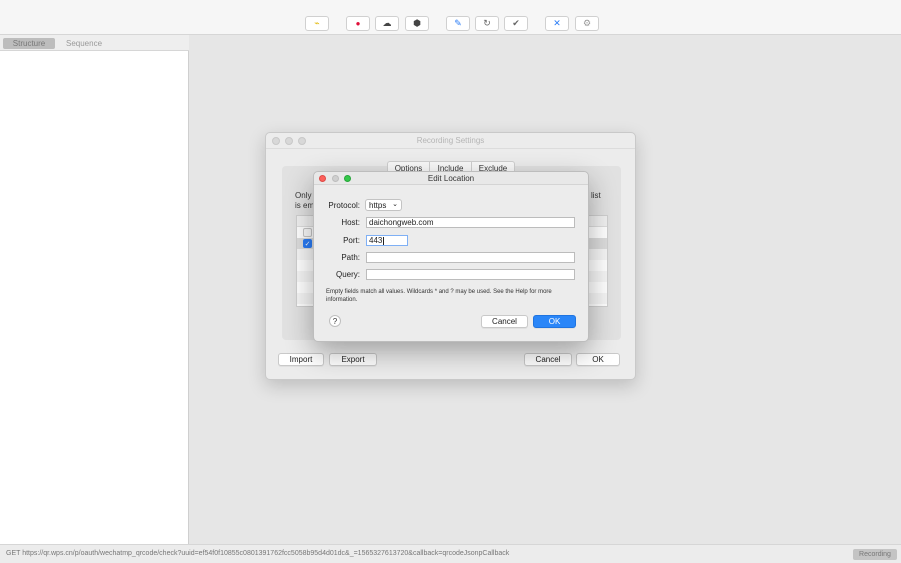 The image size is (901, 563). I want to click on chevron-down-icon: ⌄, so click(395, 204).